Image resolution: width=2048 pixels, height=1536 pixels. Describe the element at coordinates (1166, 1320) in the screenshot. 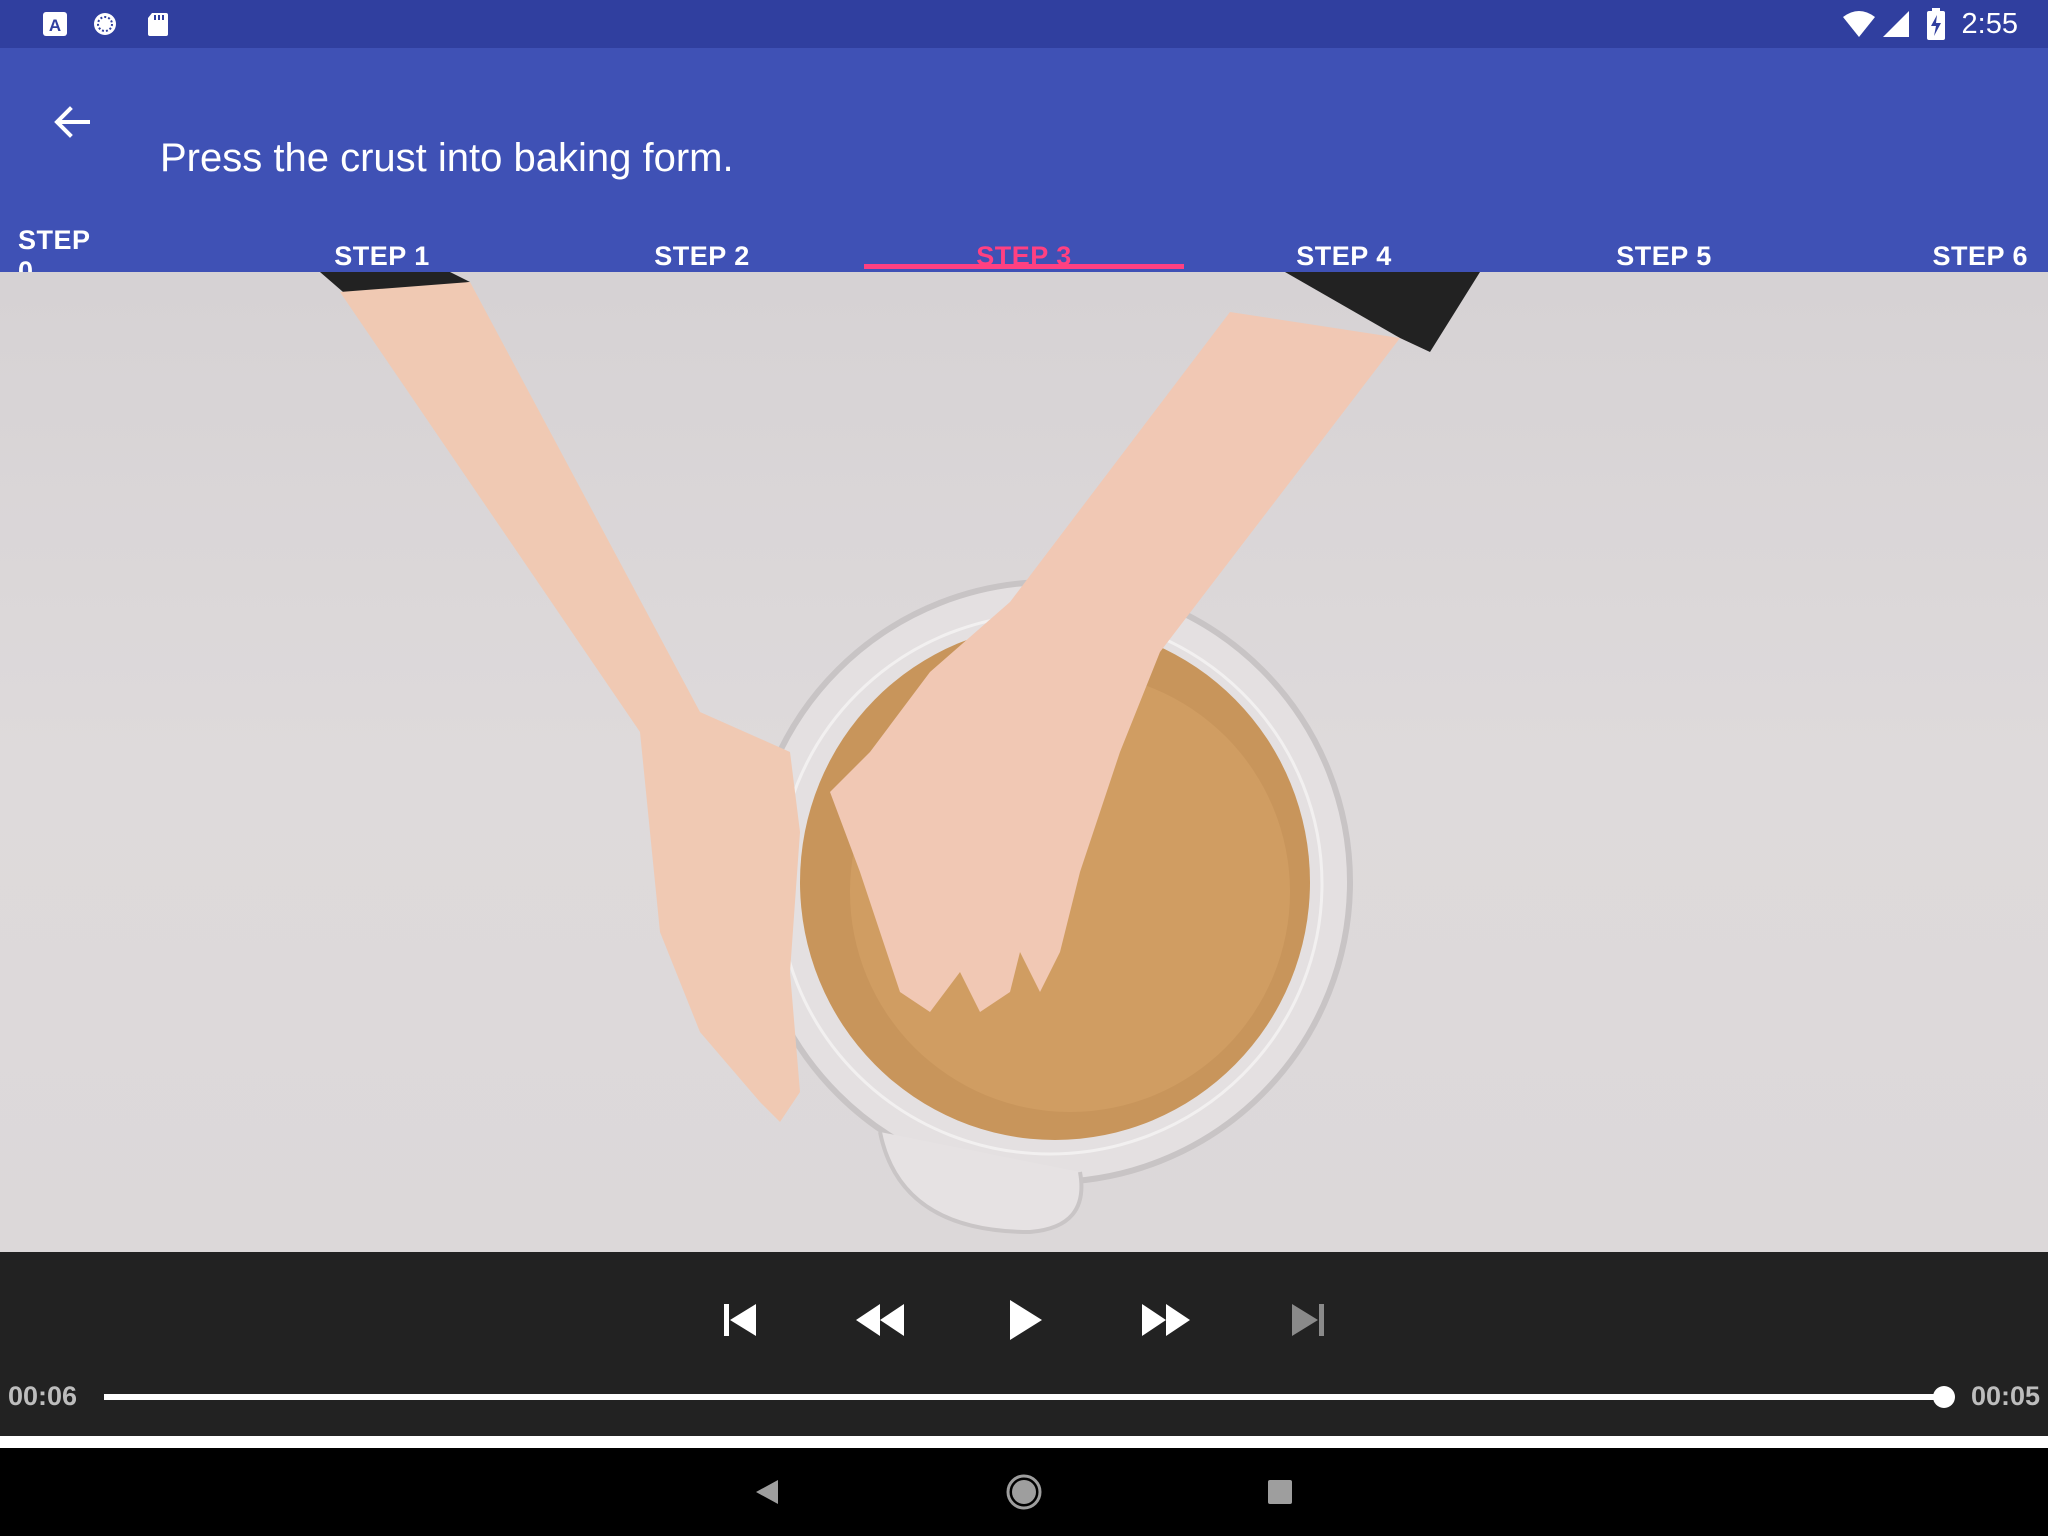

I see `fast-forward-icon` at that location.